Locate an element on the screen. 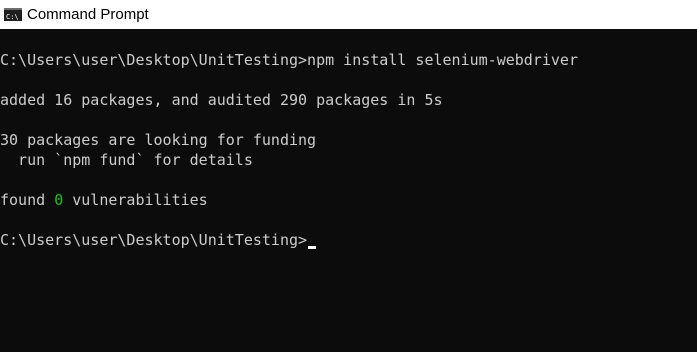  command-prompt-line: C:\Users\user\Desktop\UnitTesting> is located at coordinates (158, 240).